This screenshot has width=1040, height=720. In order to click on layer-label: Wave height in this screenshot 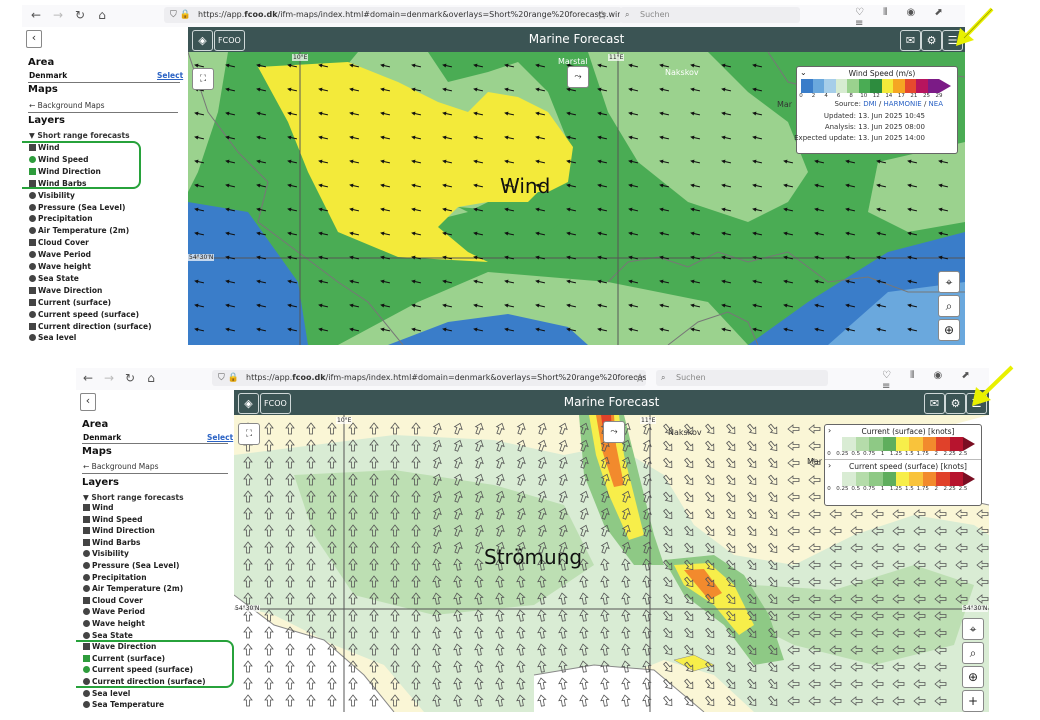, I will do `click(64, 266)`.